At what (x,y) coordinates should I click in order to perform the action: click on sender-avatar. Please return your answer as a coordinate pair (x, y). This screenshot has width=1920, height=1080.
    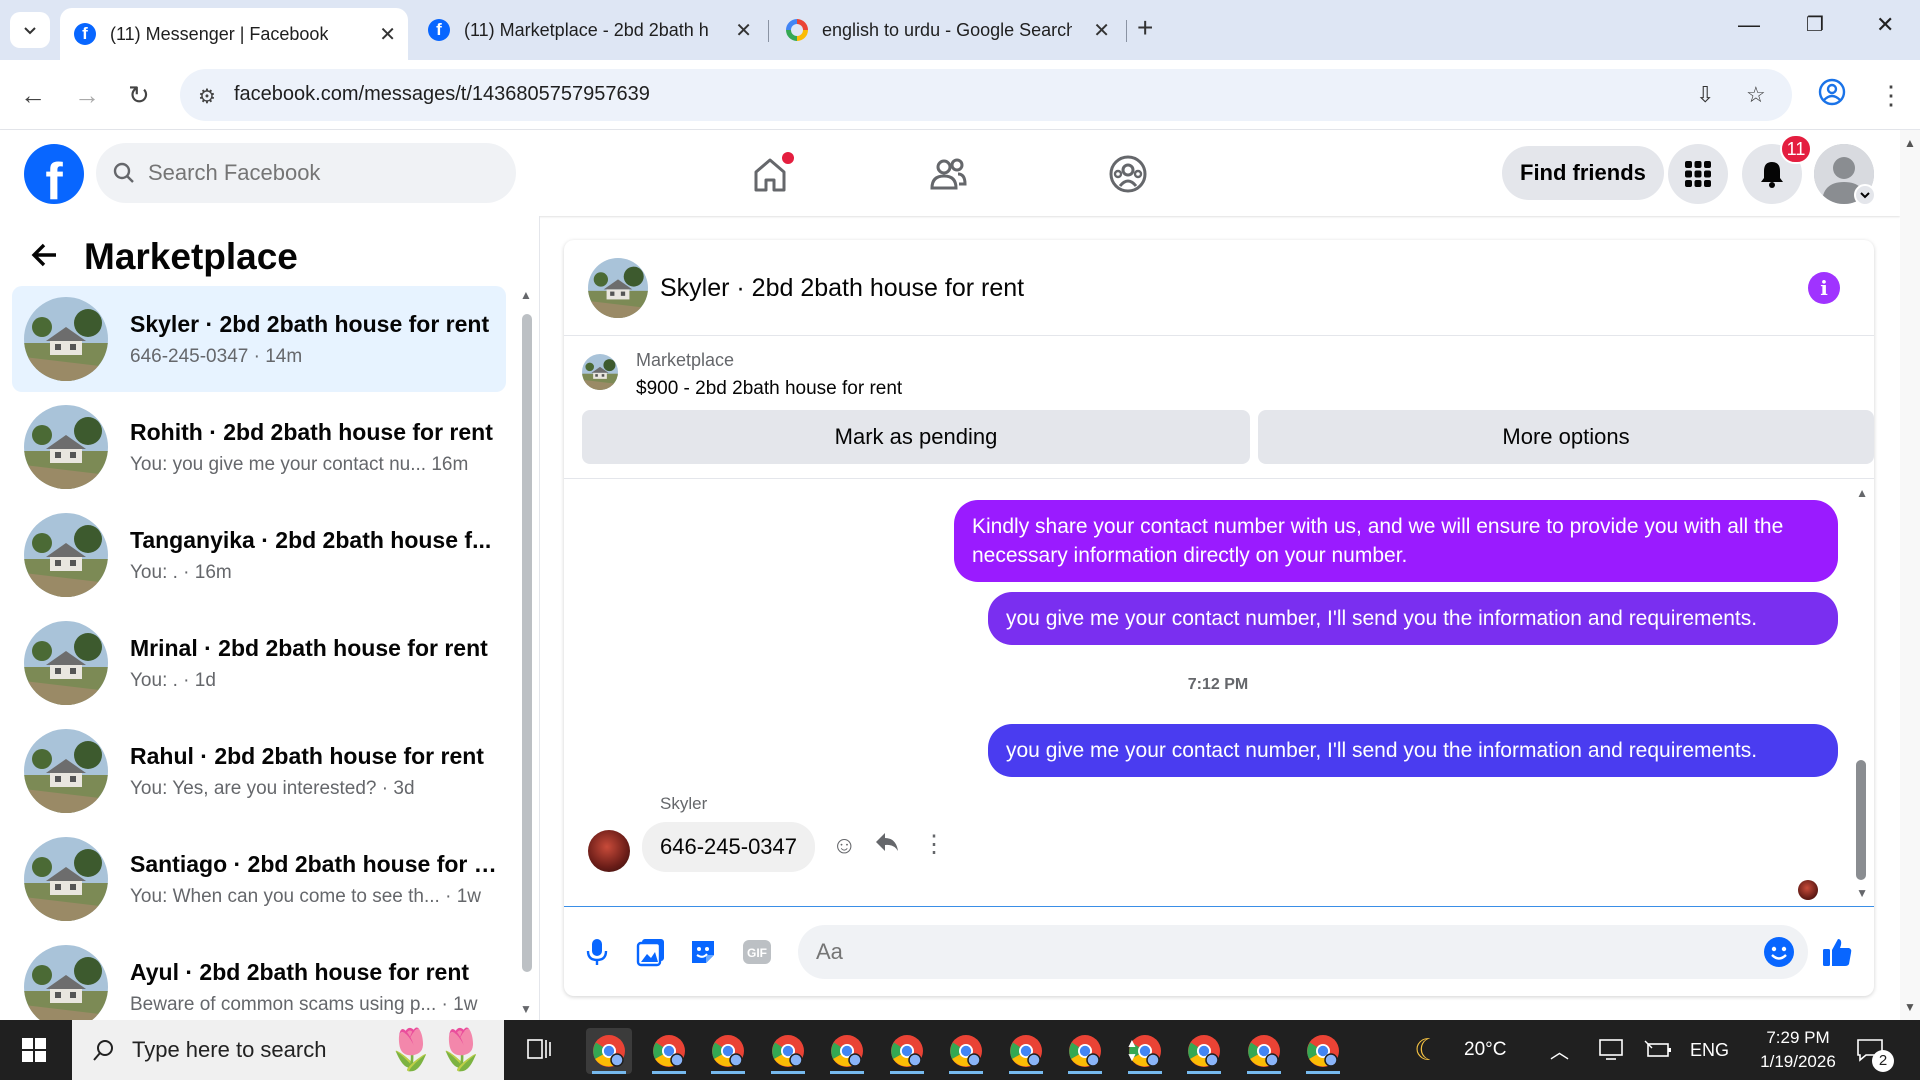
    Looking at the image, I should click on (609, 851).